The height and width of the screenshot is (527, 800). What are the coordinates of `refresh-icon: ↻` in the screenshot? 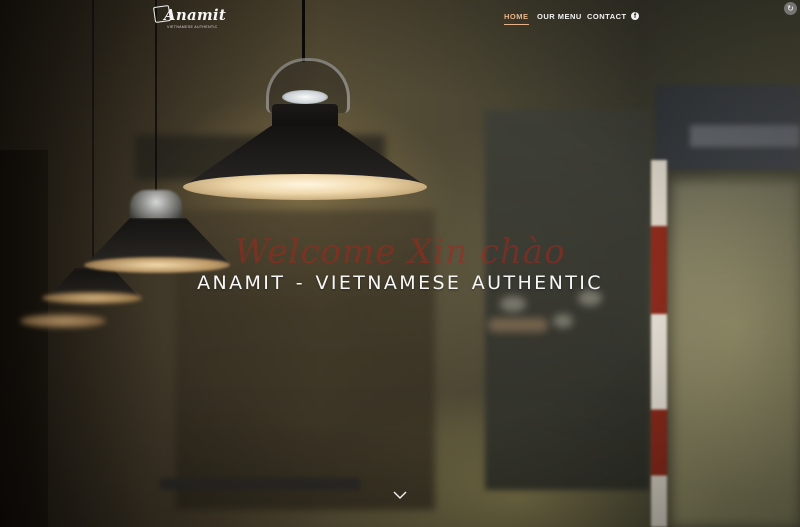 It's located at (790, 8).